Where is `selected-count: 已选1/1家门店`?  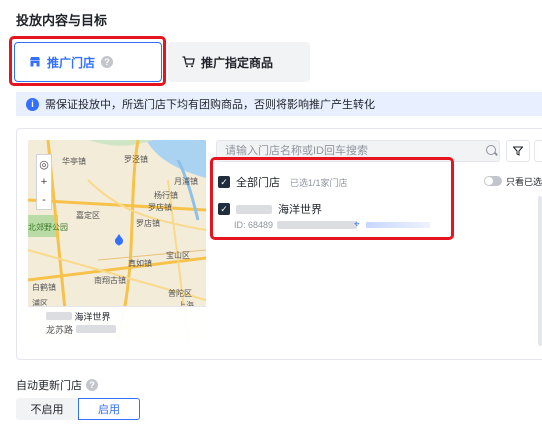
selected-count: 已选1/1家门店 is located at coordinates (319, 182).